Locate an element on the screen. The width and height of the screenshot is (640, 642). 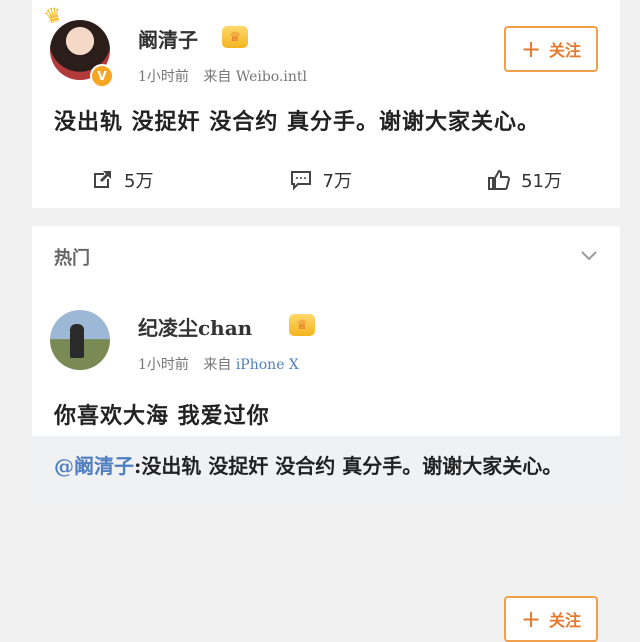
source-link: iPhone X is located at coordinates (267, 365).